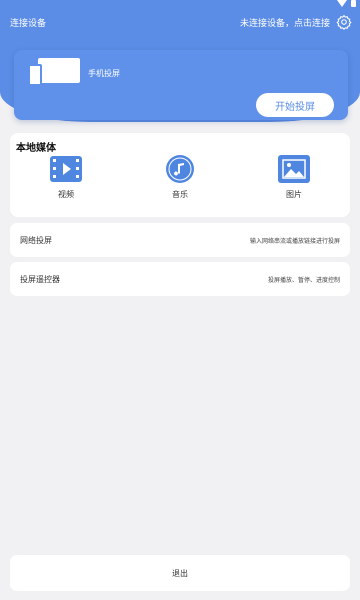  What do you see at coordinates (294, 241) in the screenshot?
I see `network-cast-description: 输入网络串流或播放链接进行投屏` at bounding box center [294, 241].